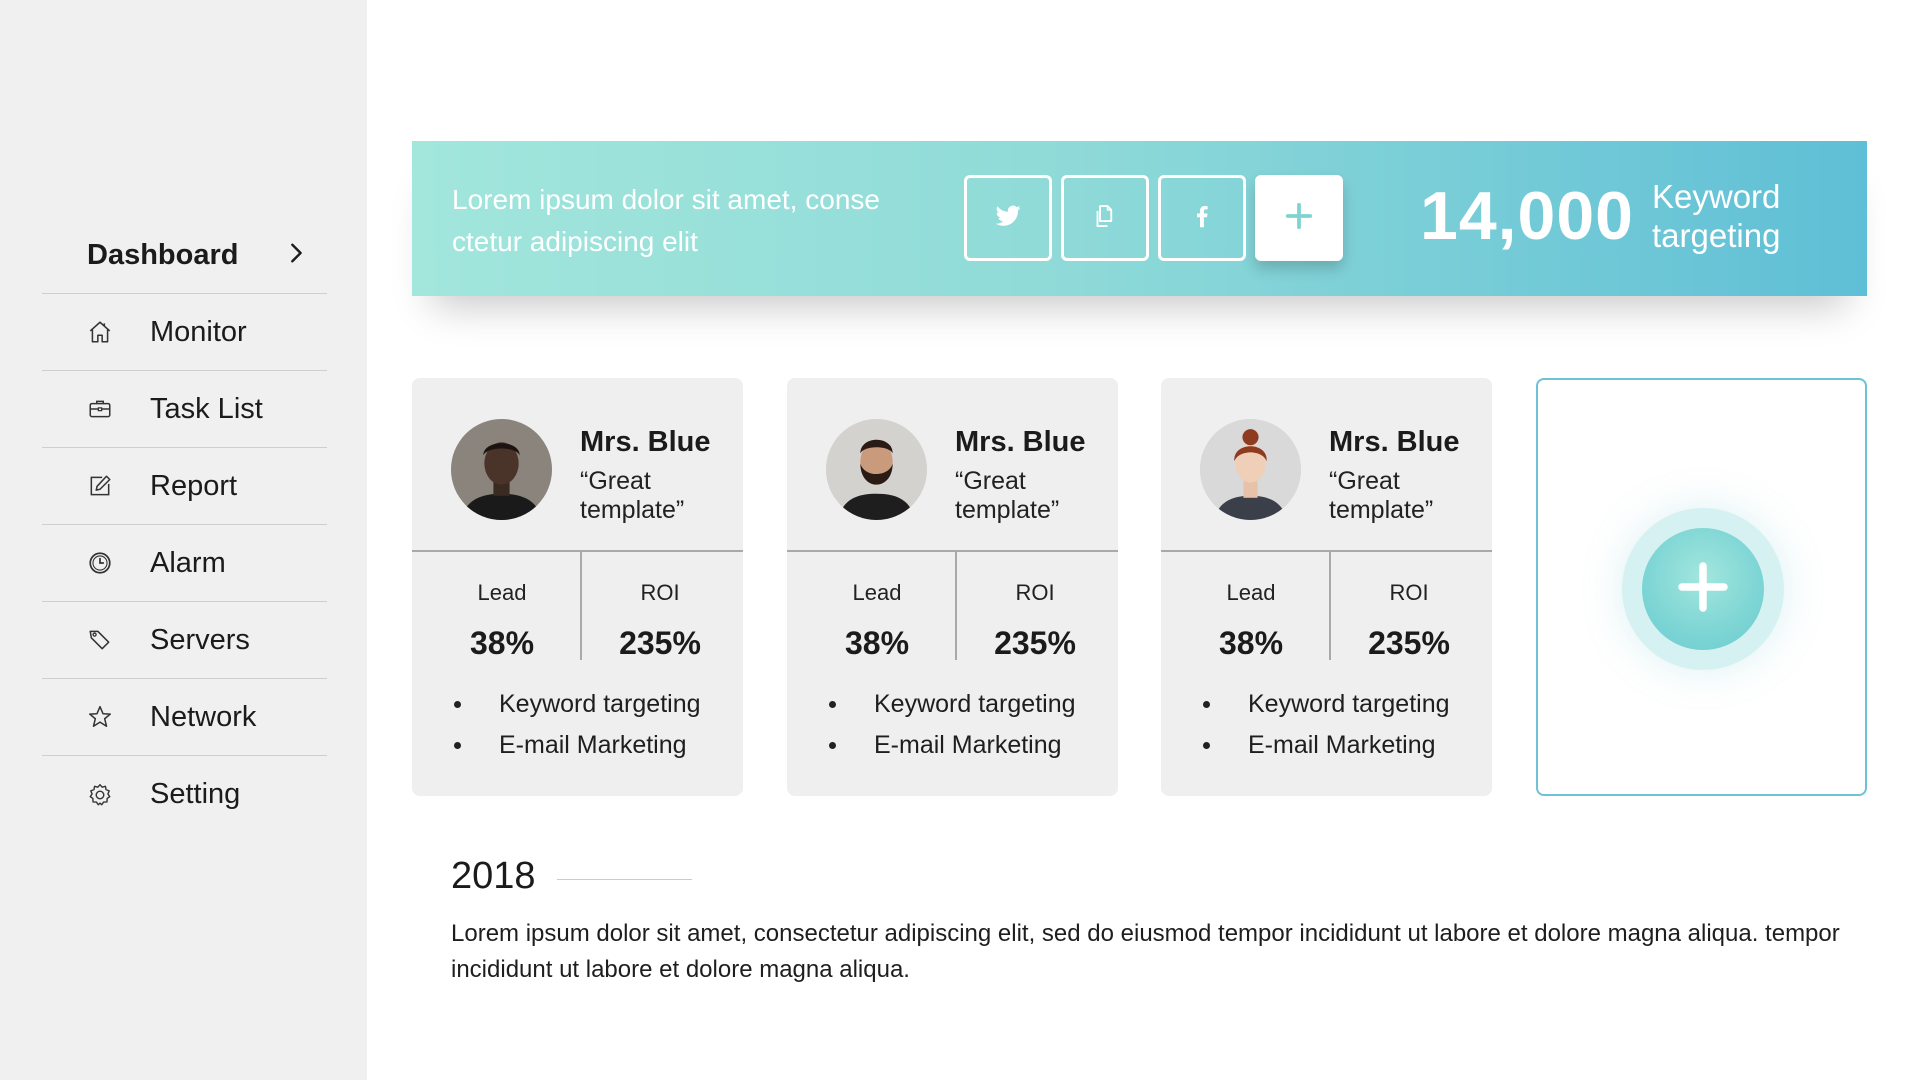 This screenshot has width=1920, height=1080. Describe the element at coordinates (200, 639) in the screenshot. I see `sidebar-item-label: Servers` at that location.